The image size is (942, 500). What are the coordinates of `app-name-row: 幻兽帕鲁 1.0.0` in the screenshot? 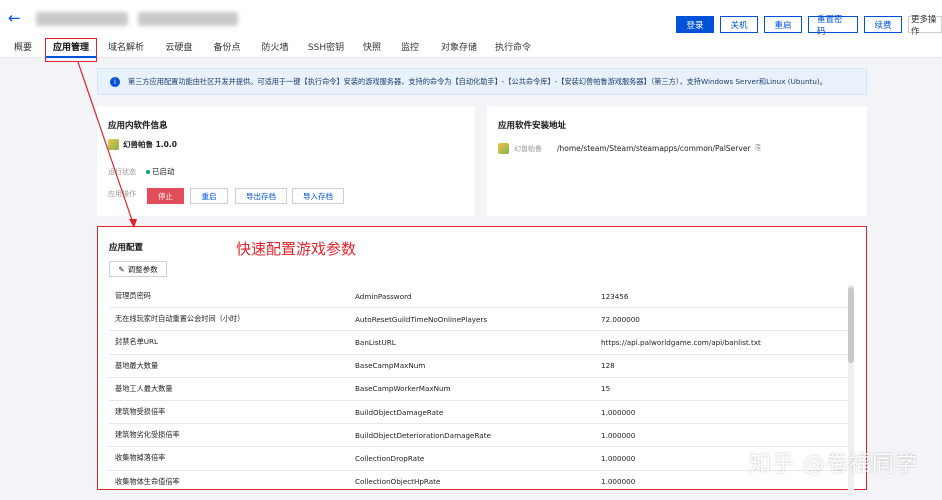 It's located at (142, 144).